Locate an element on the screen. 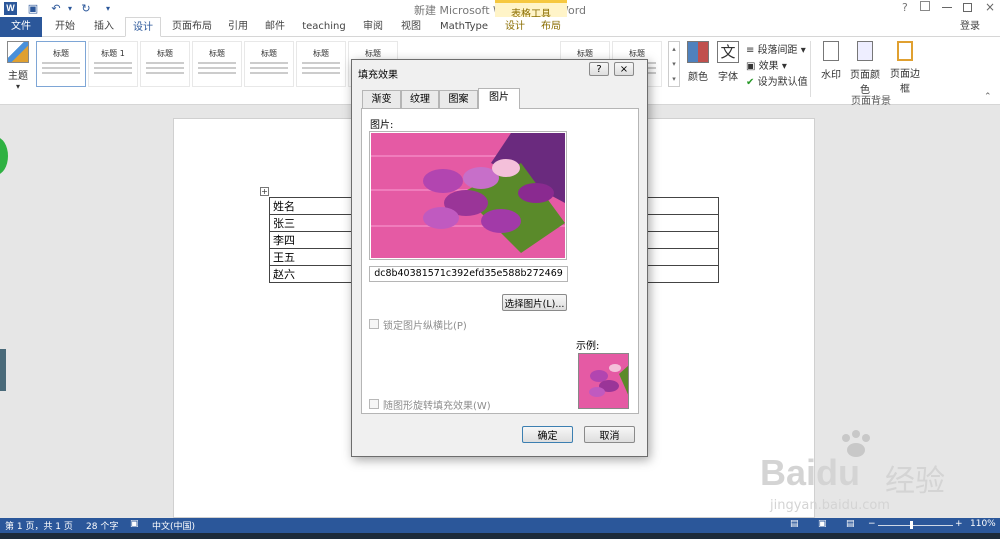 This screenshot has width=1000, height=539. style-thumb-6: 标题 is located at coordinates (321, 64).